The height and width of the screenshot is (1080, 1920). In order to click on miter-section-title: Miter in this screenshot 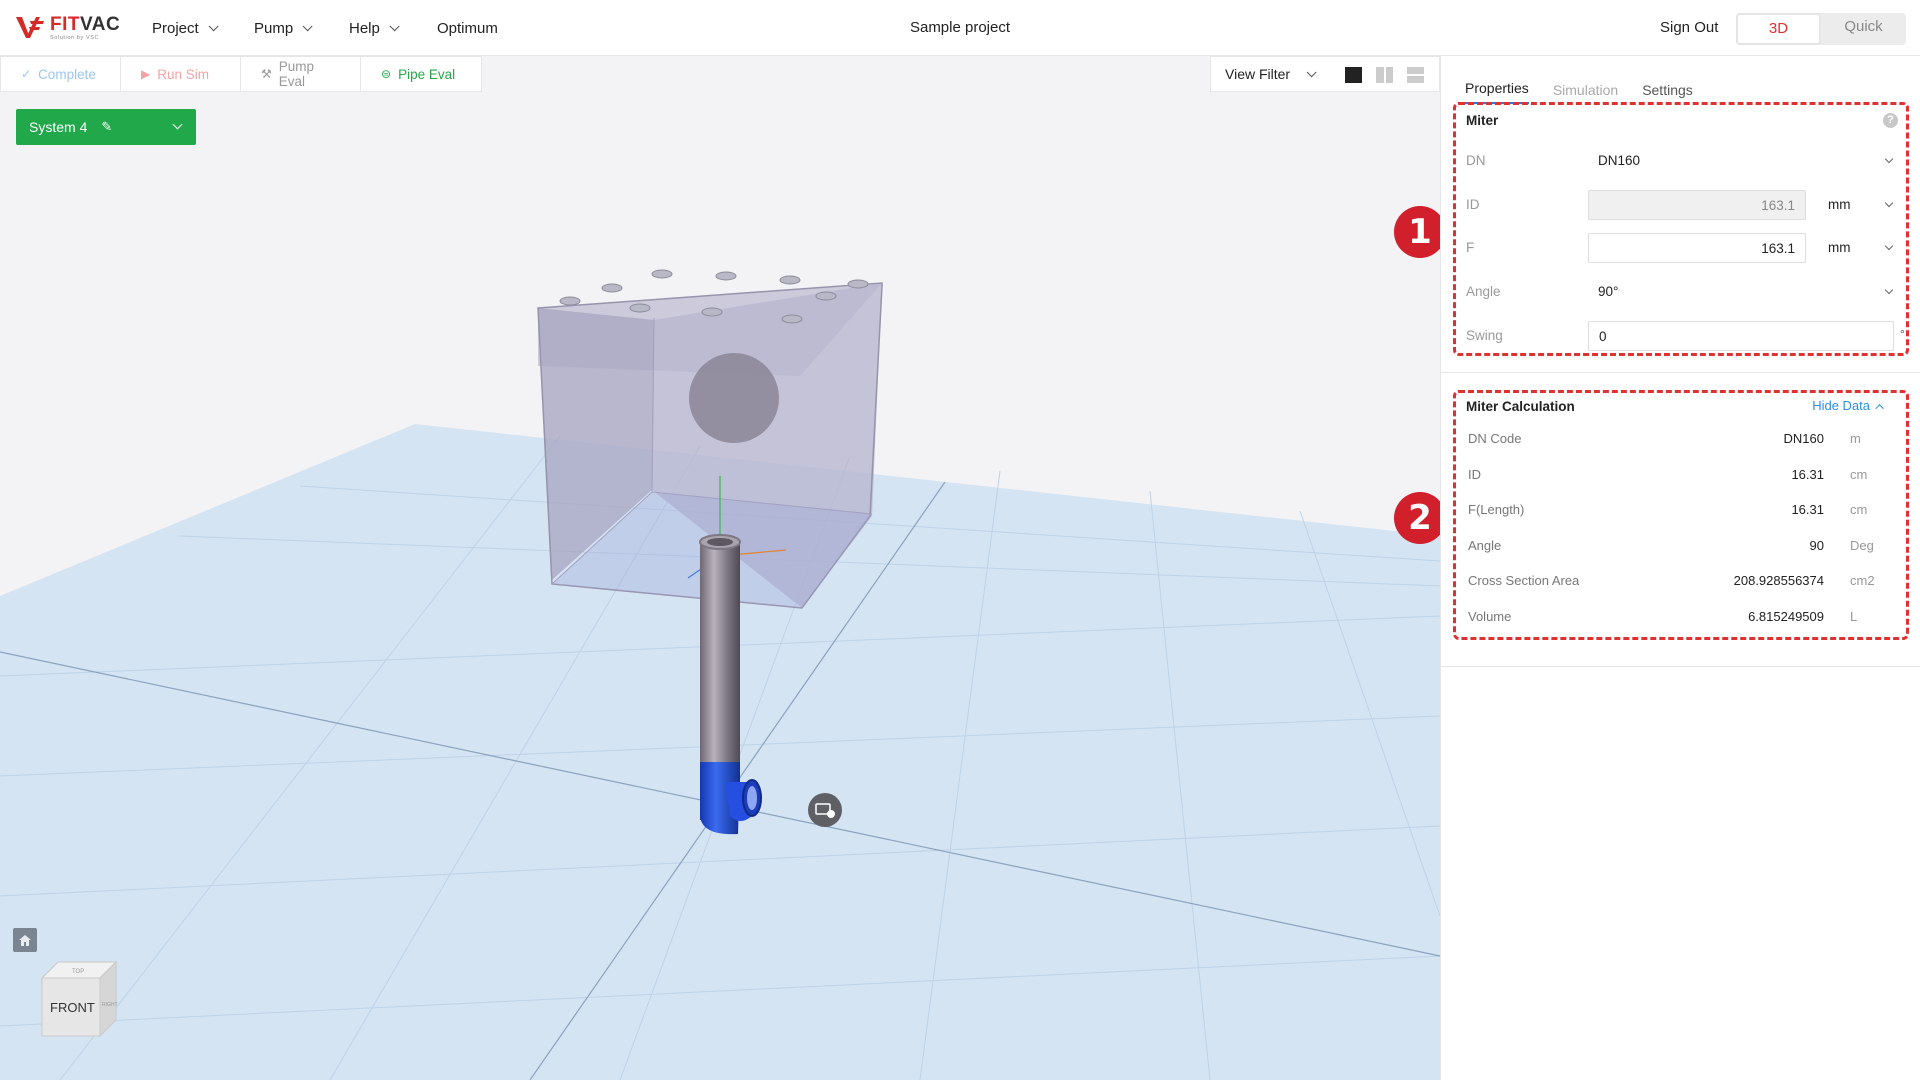, I will do `click(1482, 120)`.